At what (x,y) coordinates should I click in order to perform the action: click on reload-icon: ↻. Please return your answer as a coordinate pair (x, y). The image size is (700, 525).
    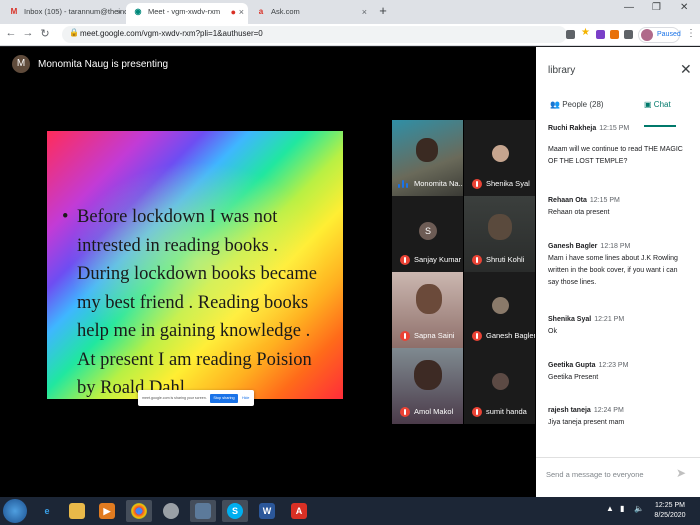
    Looking at the image, I should click on (45, 33).